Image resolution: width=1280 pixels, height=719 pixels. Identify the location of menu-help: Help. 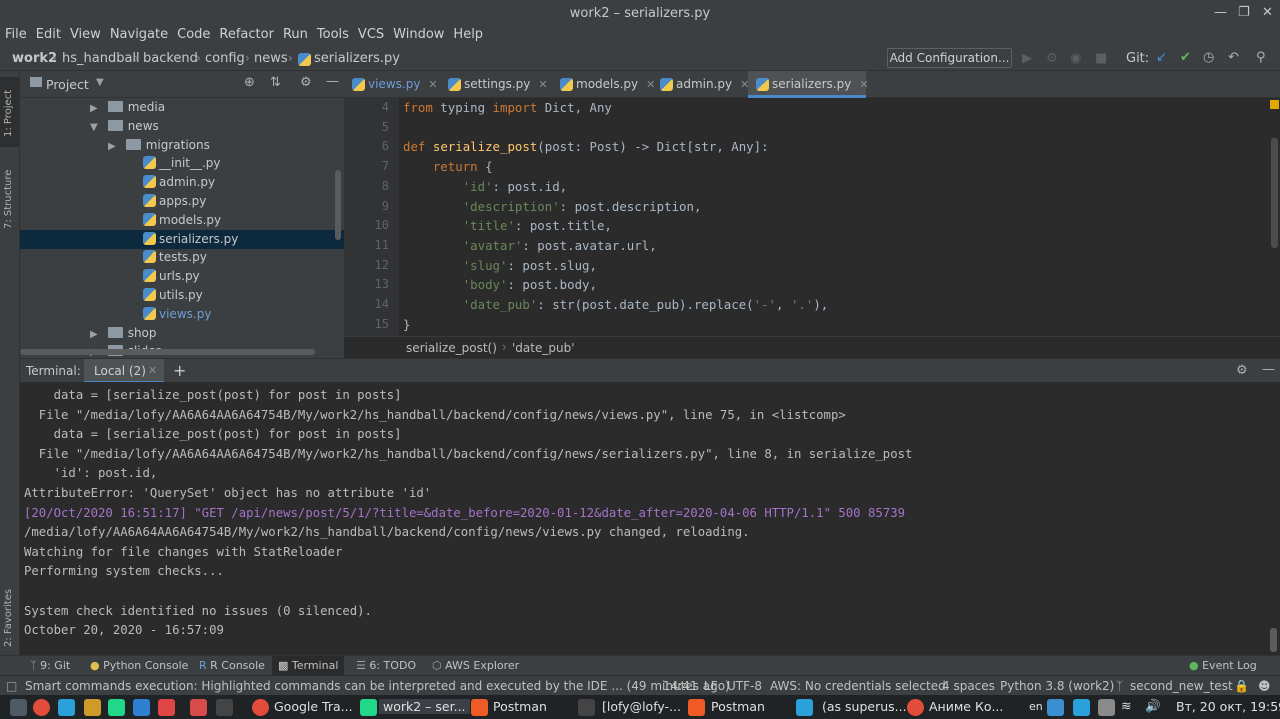
(468, 37).